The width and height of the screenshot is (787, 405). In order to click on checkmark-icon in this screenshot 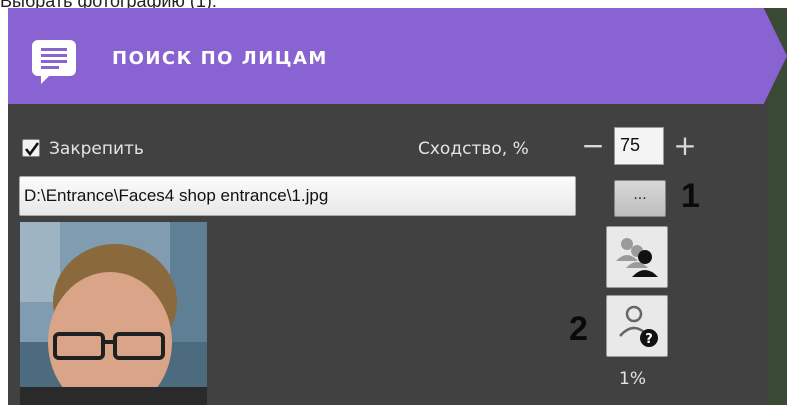, I will do `click(32, 149)`.